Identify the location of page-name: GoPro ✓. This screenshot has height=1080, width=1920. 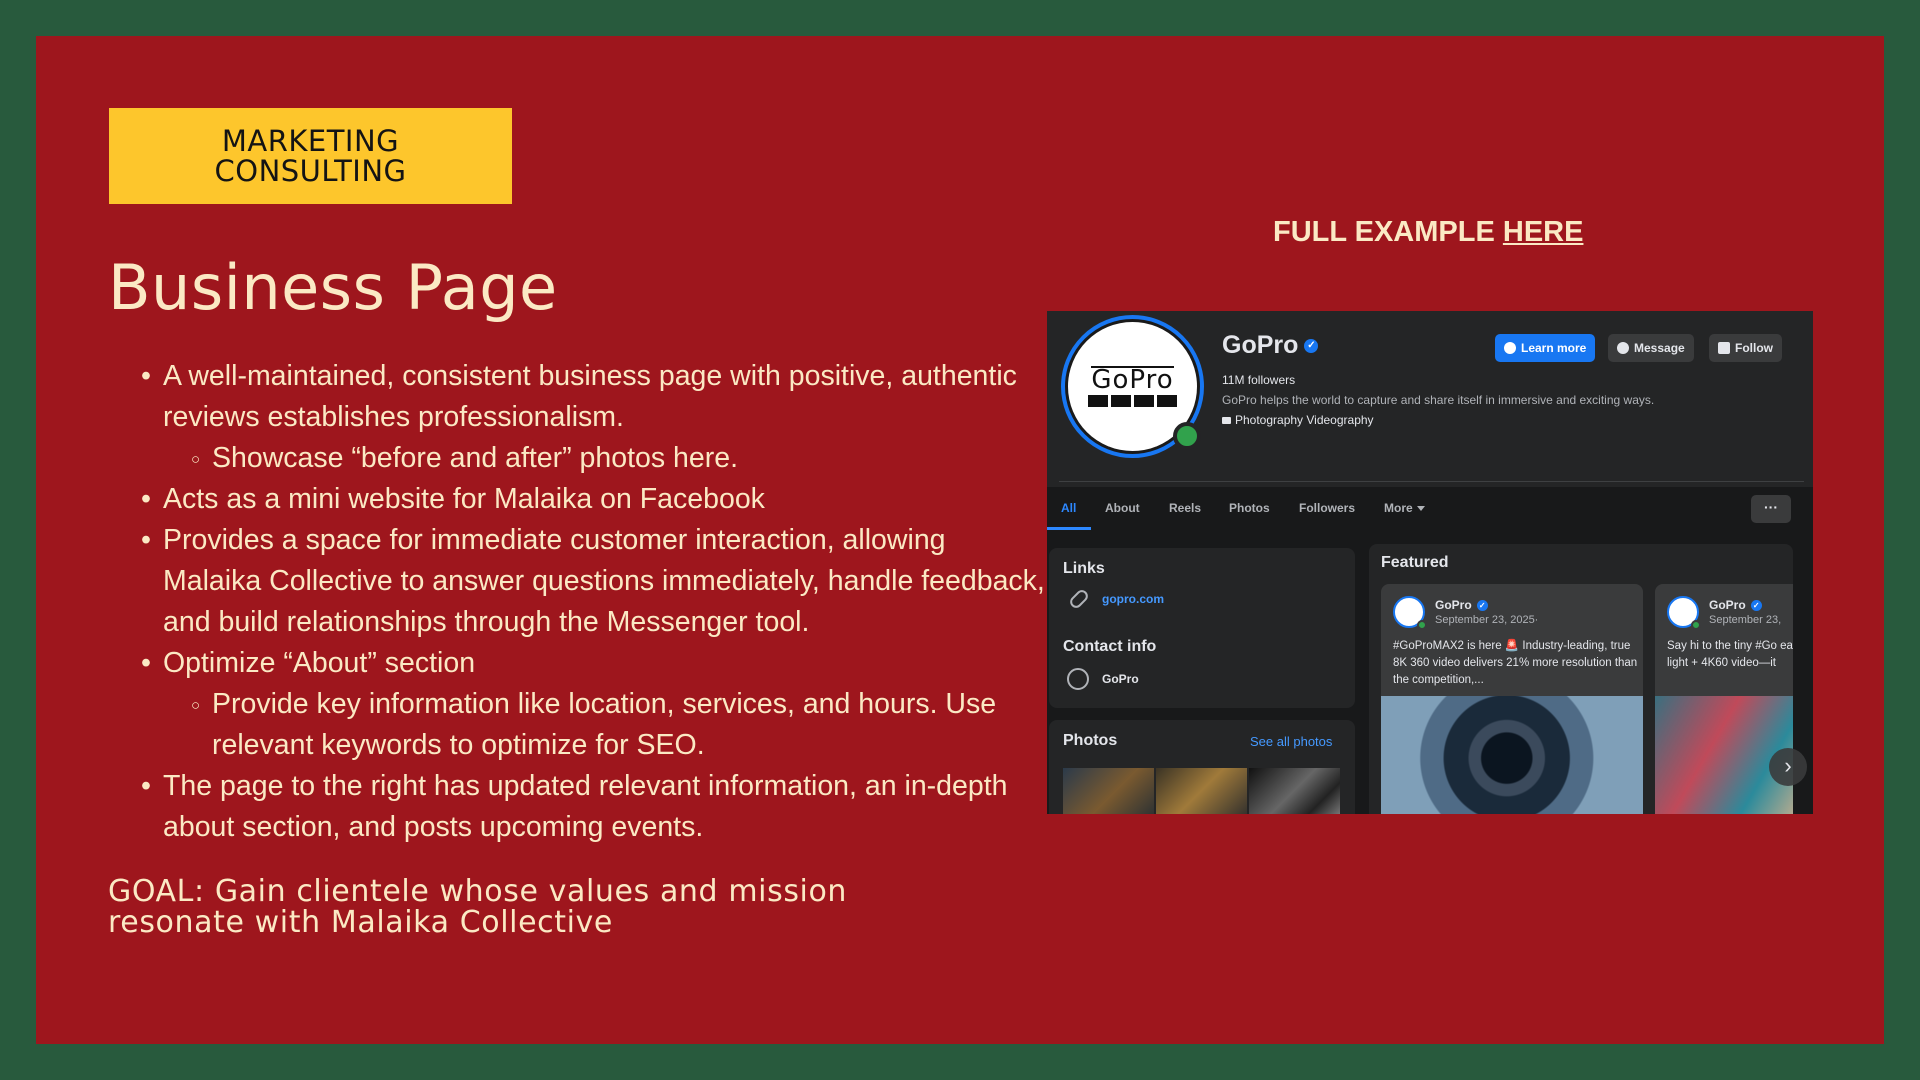
(1270, 345).